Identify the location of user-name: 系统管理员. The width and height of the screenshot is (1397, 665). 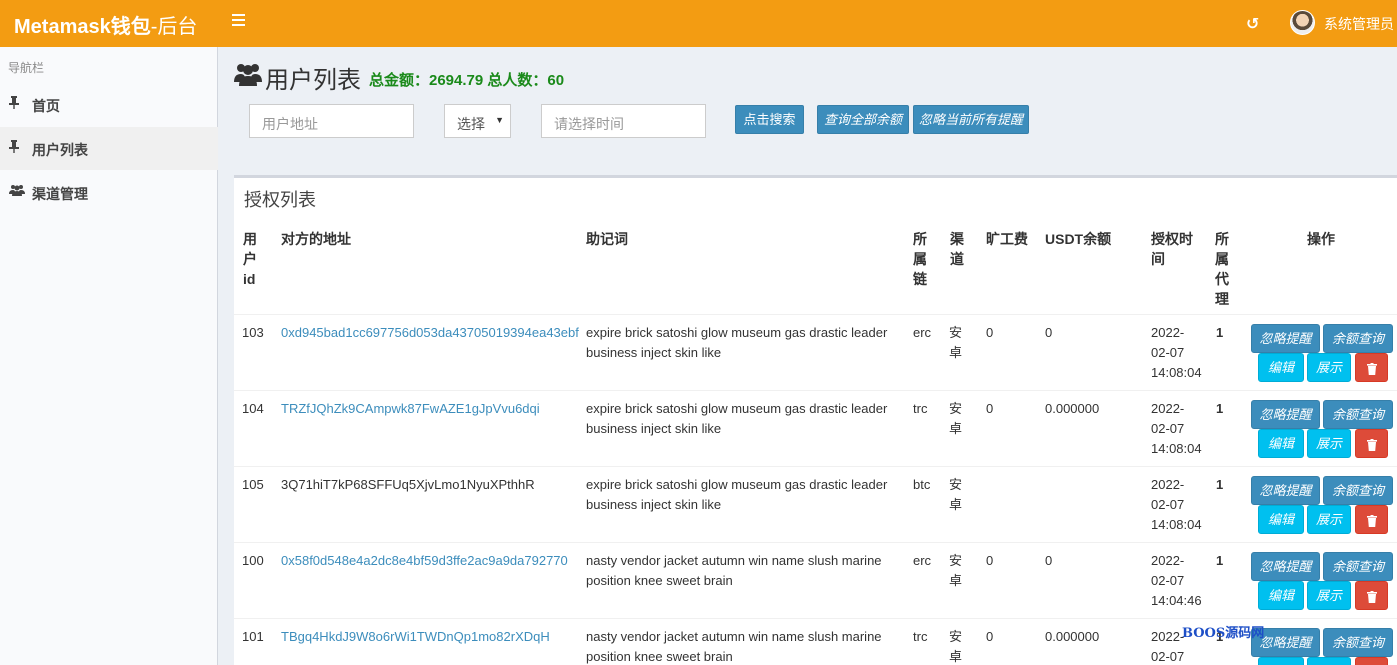
(1359, 24).